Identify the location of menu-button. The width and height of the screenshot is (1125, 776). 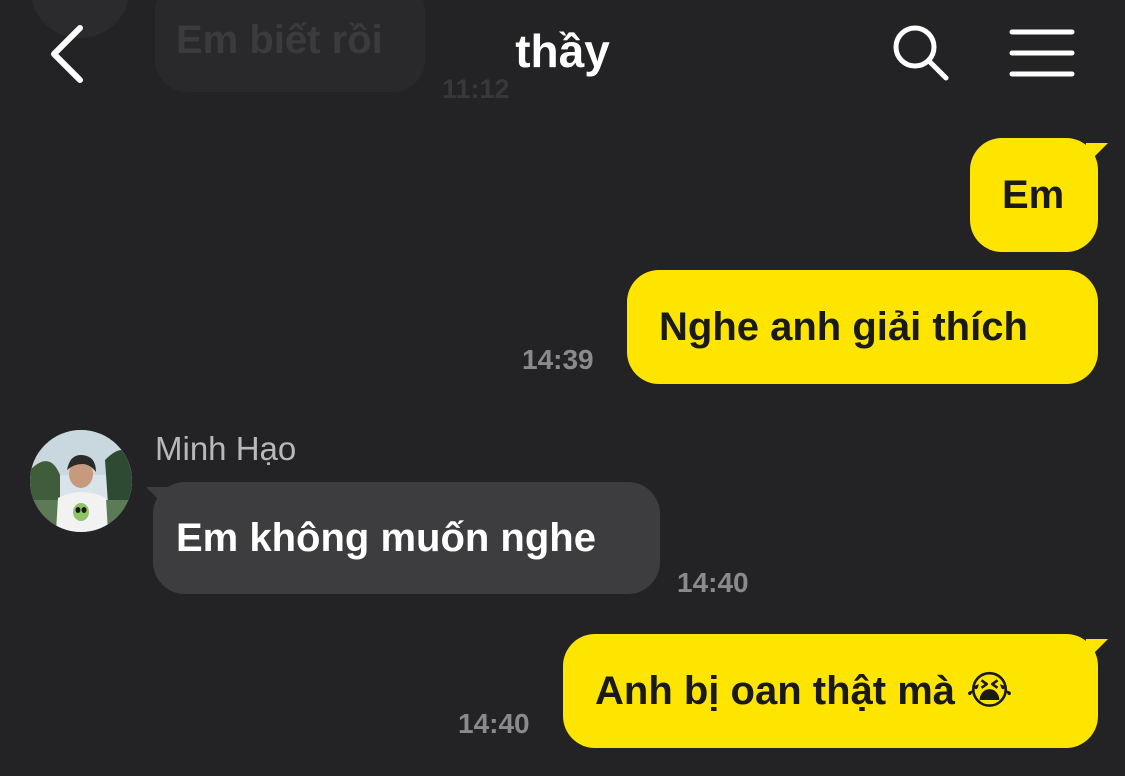
(1043, 53).